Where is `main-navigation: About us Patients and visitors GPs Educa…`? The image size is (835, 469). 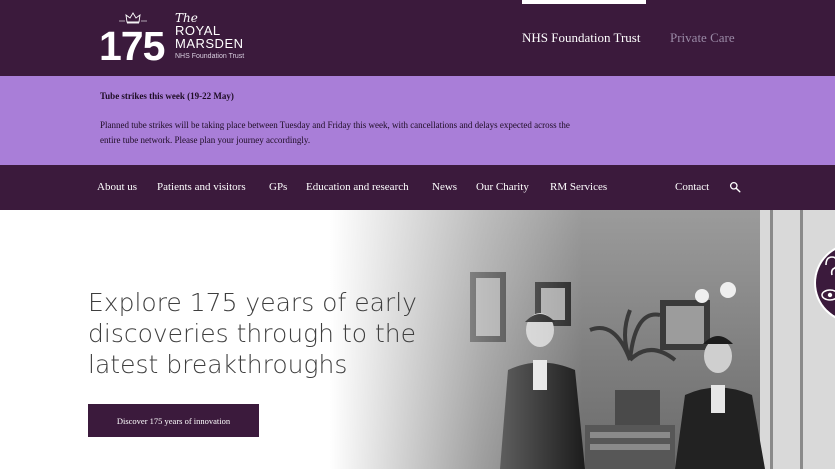 main-navigation: About us Patients and visitors GPs Educa… is located at coordinates (417, 187).